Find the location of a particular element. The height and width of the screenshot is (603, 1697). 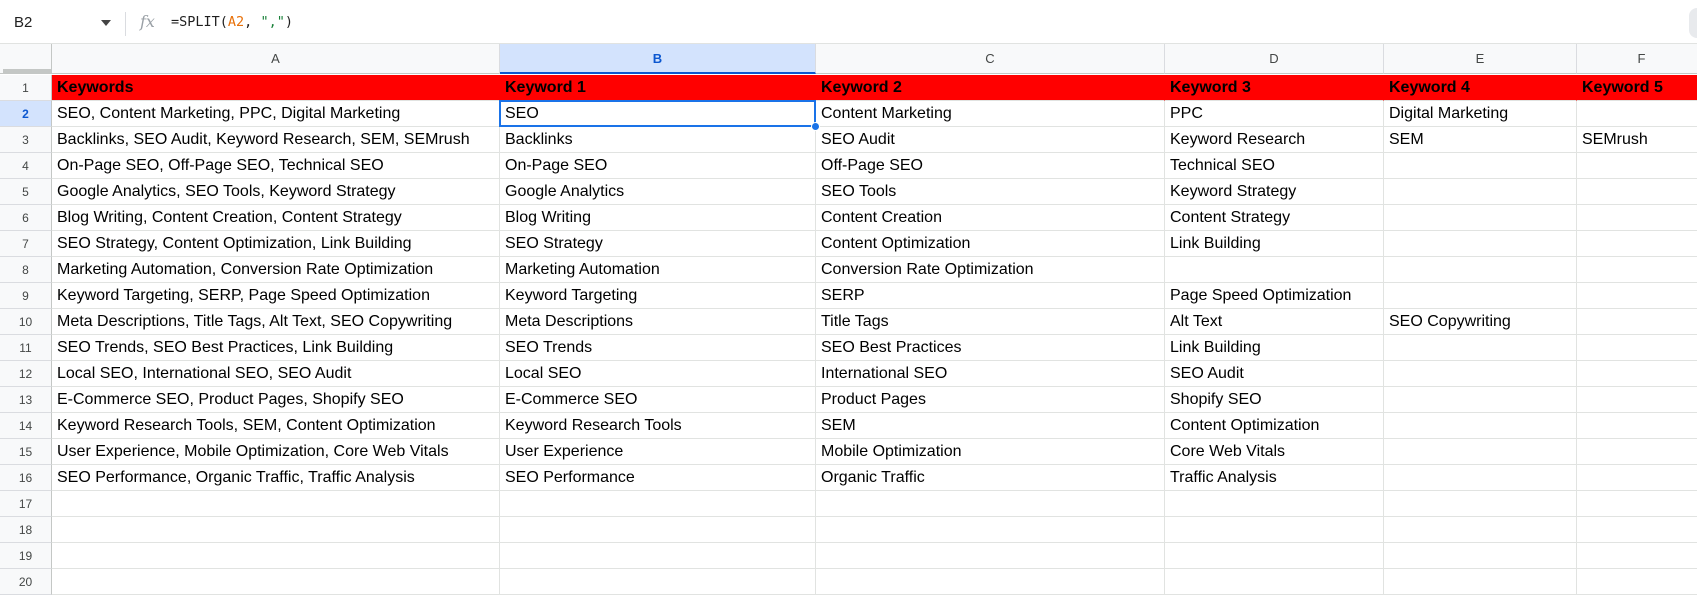

cell-d7: Link Building is located at coordinates (1274, 244).